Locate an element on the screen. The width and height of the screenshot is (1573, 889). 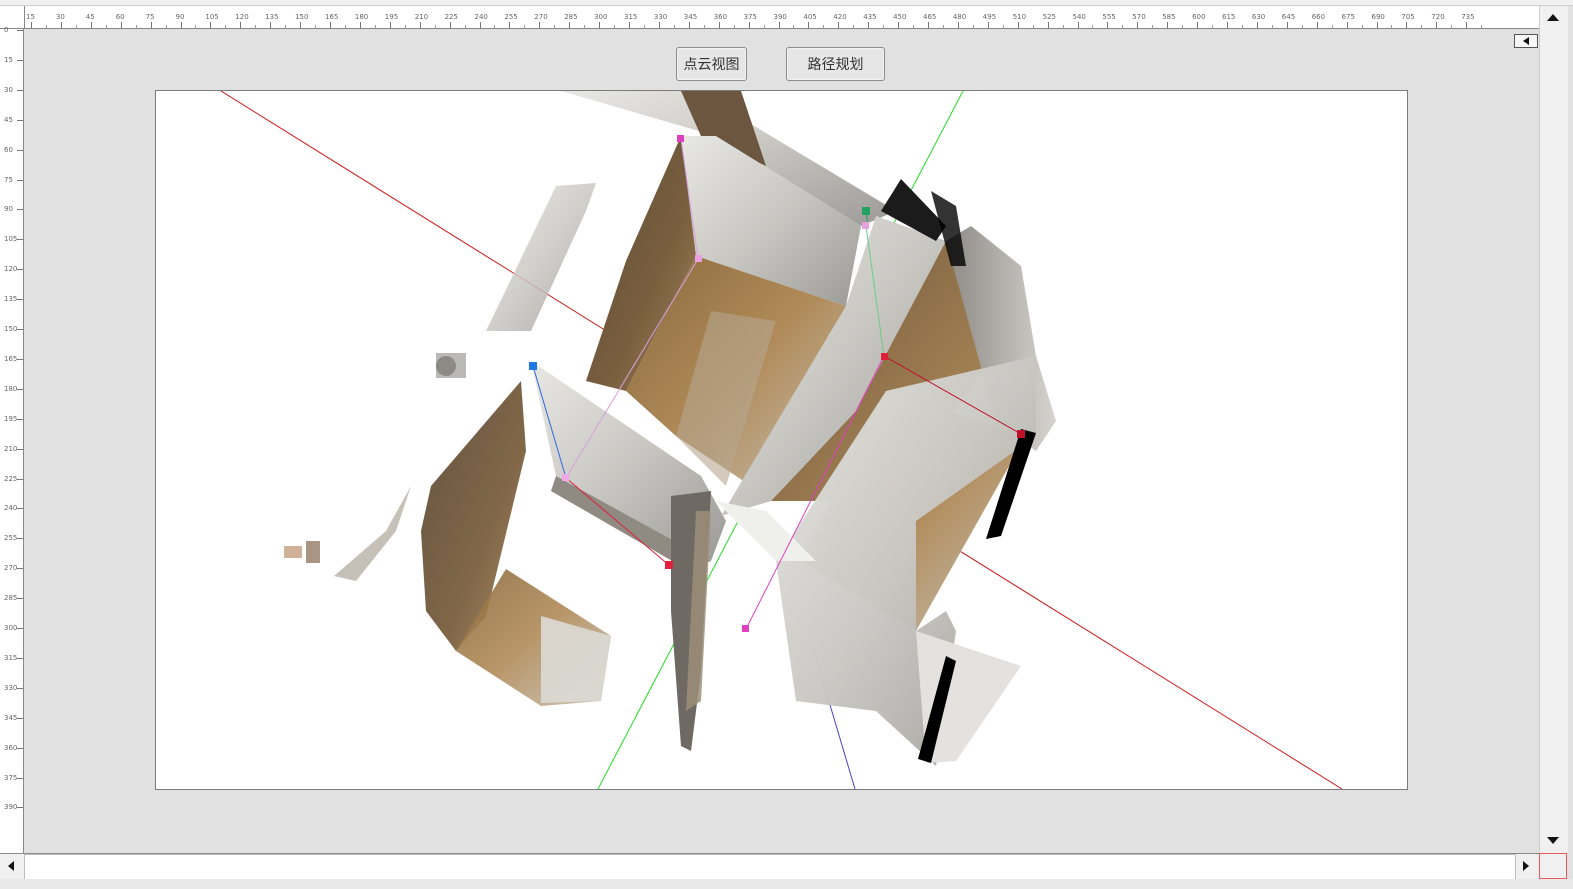
ruler-h-label: 480 is located at coordinates (959, 17).